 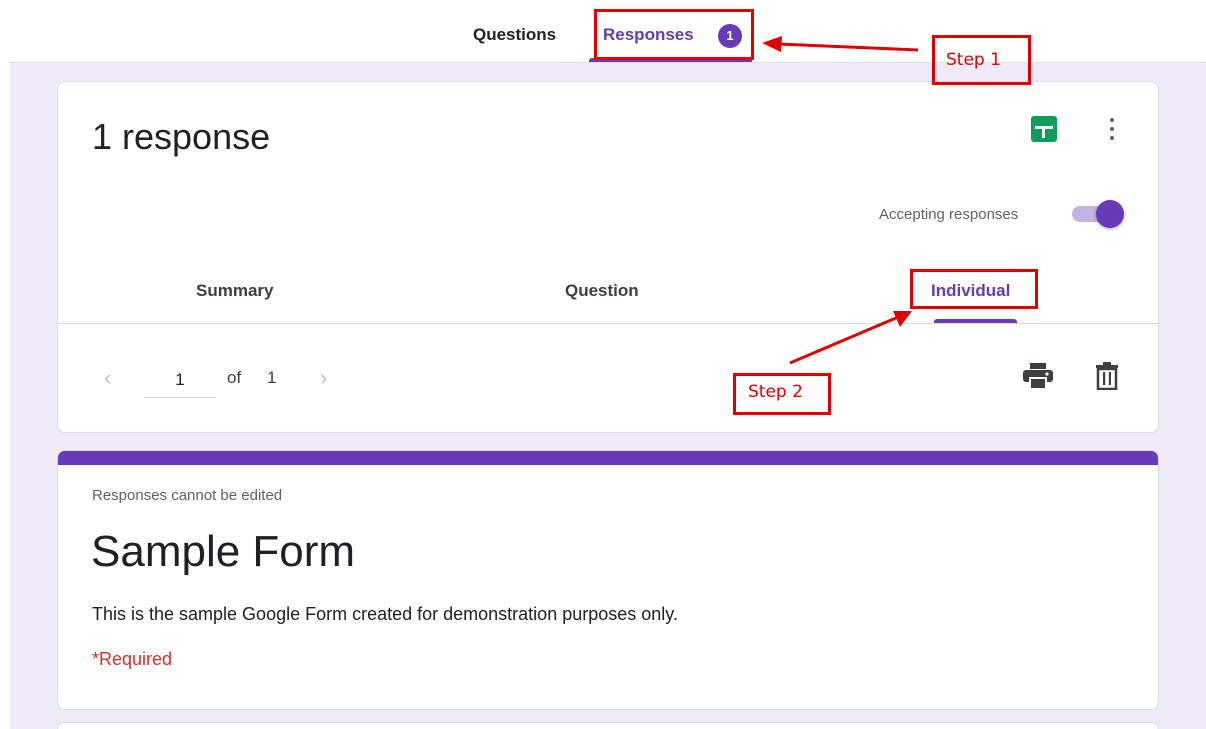 What do you see at coordinates (187, 495) in the screenshot?
I see `responses-note: Responses cannot be edited` at bounding box center [187, 495].